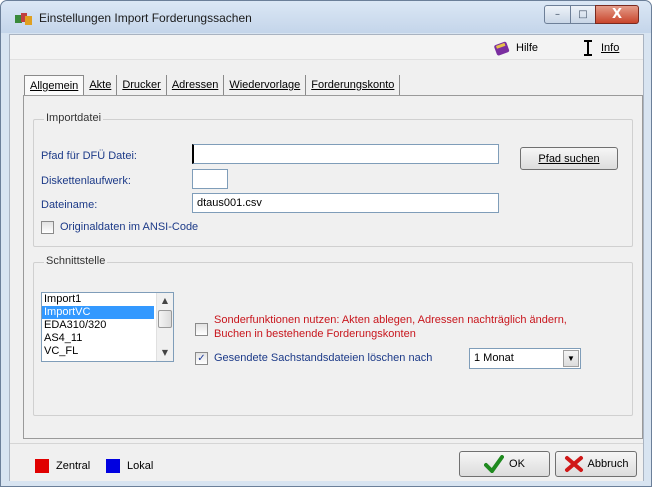  What do you see at coordinates (42, 466) in the screenshot?
I see `zentral-swatch` at bounding box center [42, 466].